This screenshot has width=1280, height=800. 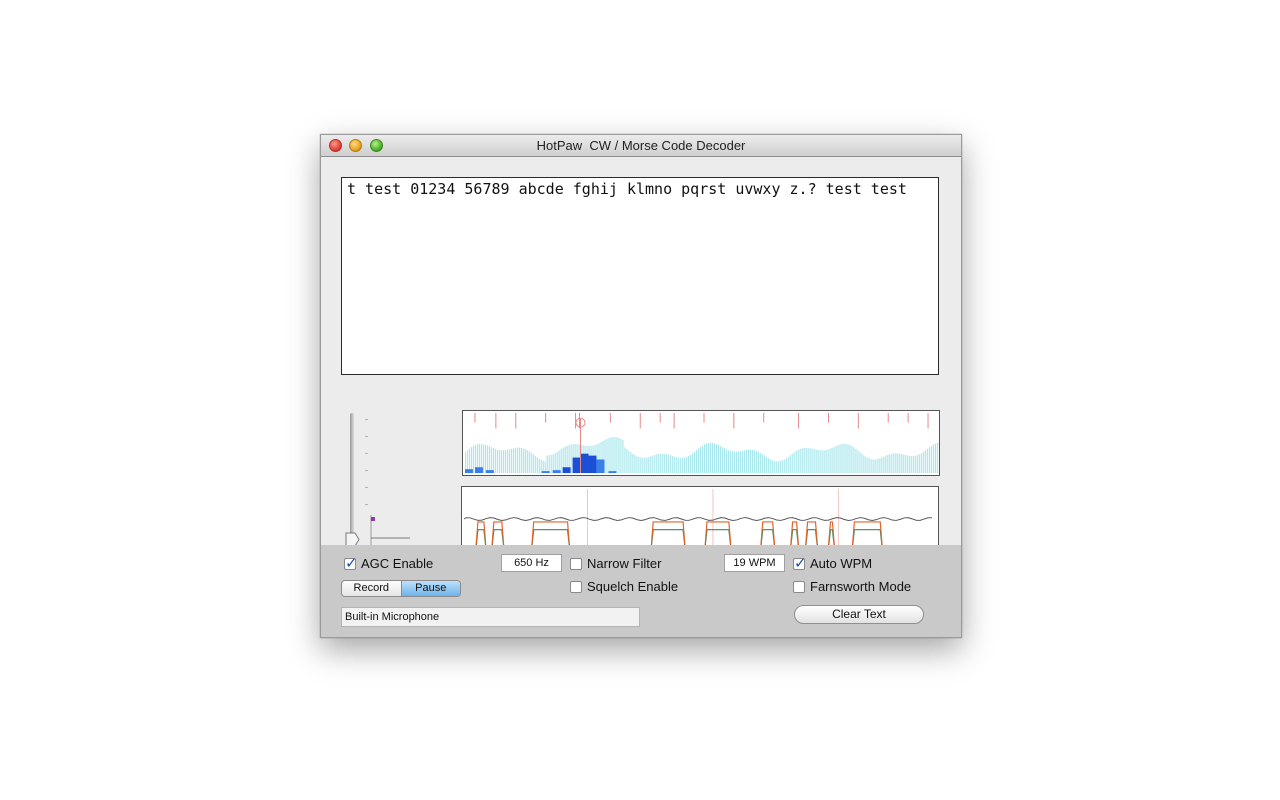 I want to click on agc-label: AGC Enable, so click(x=397, y=563).